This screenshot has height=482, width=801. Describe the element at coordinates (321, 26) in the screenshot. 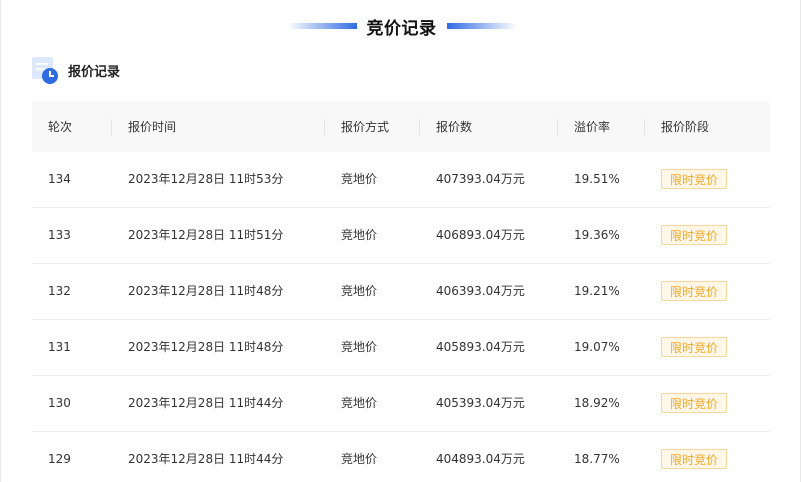

I see `title-decoration-left` at that location.